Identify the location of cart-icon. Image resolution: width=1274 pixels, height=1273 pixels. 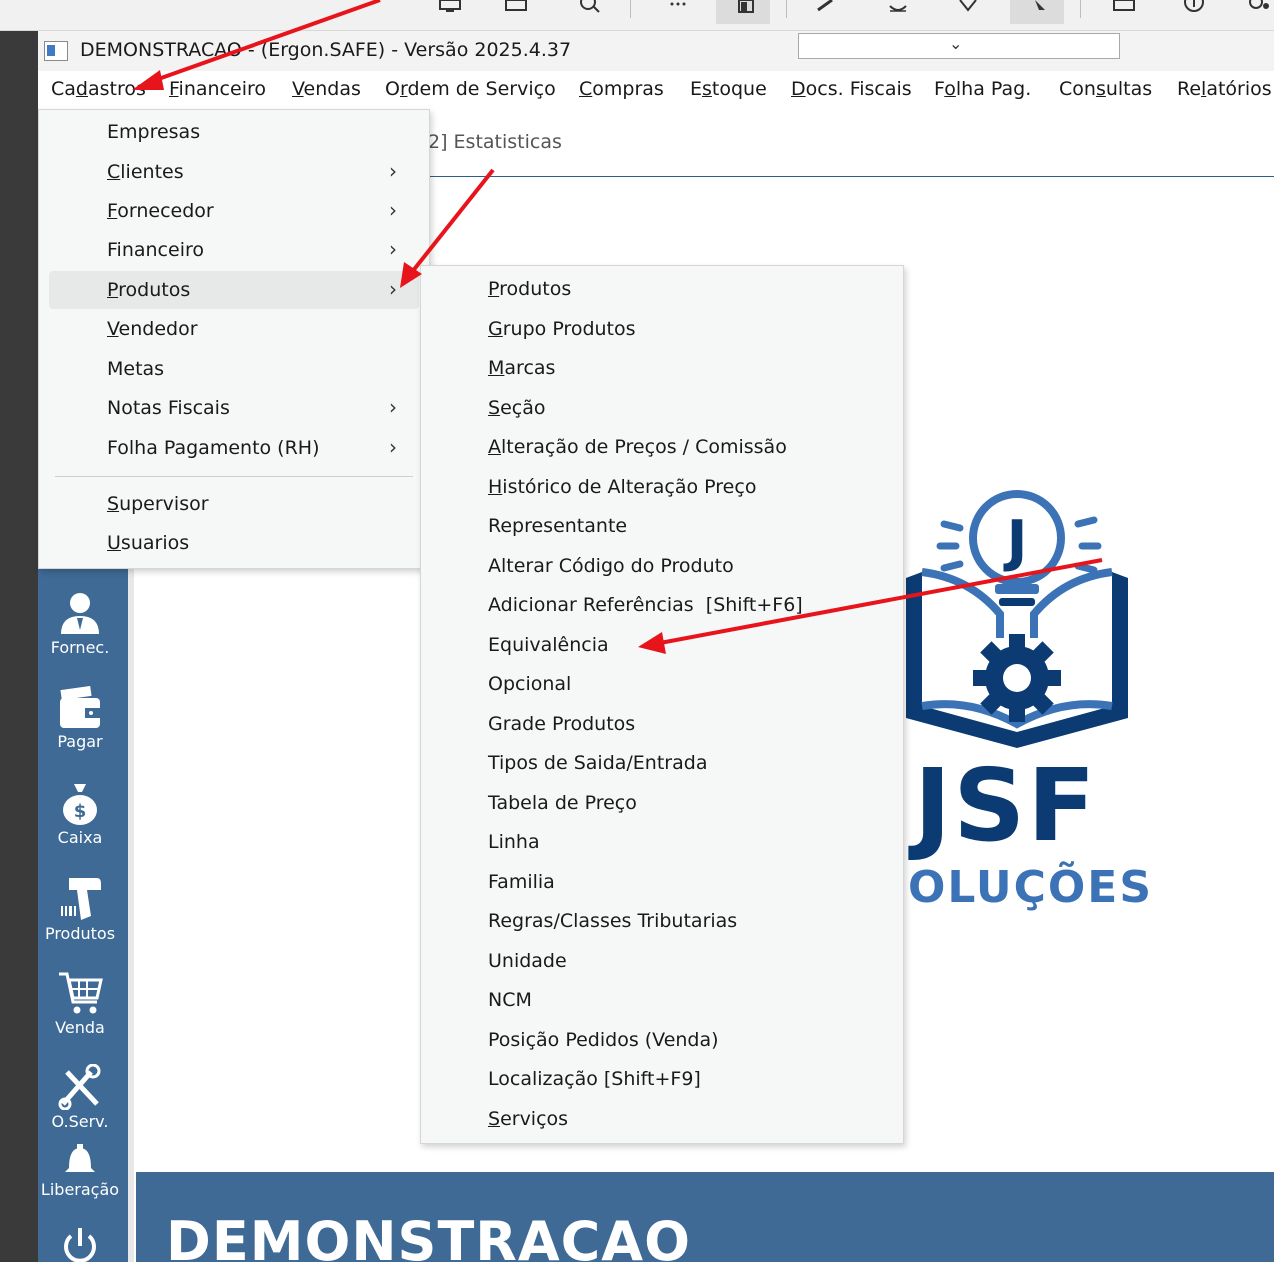
(81, 993).